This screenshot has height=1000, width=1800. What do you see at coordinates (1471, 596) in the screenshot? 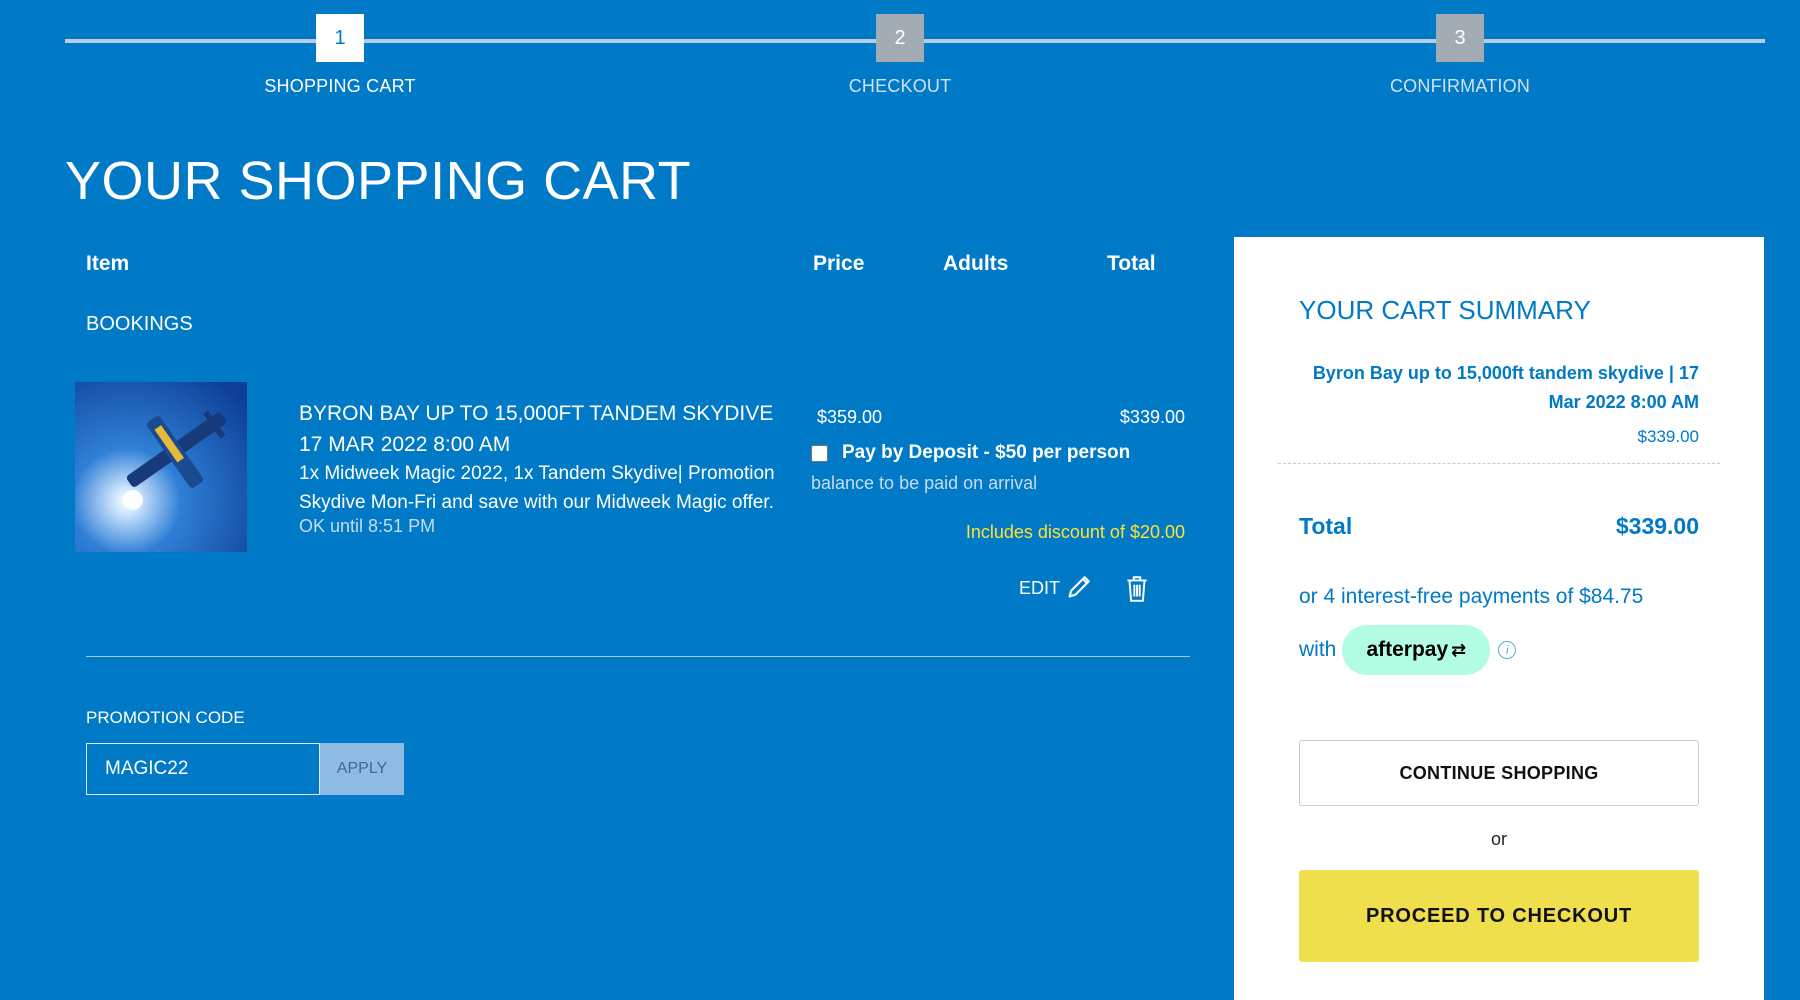
I see `afterpay-installments-text: or 4 interest-free payments of $84.75` at bounding box center [1471, 596].